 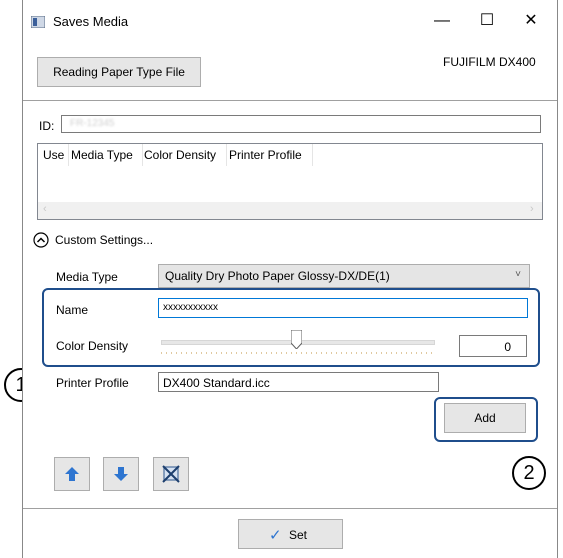 I want to click on chevron-down-icon: ˅, so click(x=518, y=274).